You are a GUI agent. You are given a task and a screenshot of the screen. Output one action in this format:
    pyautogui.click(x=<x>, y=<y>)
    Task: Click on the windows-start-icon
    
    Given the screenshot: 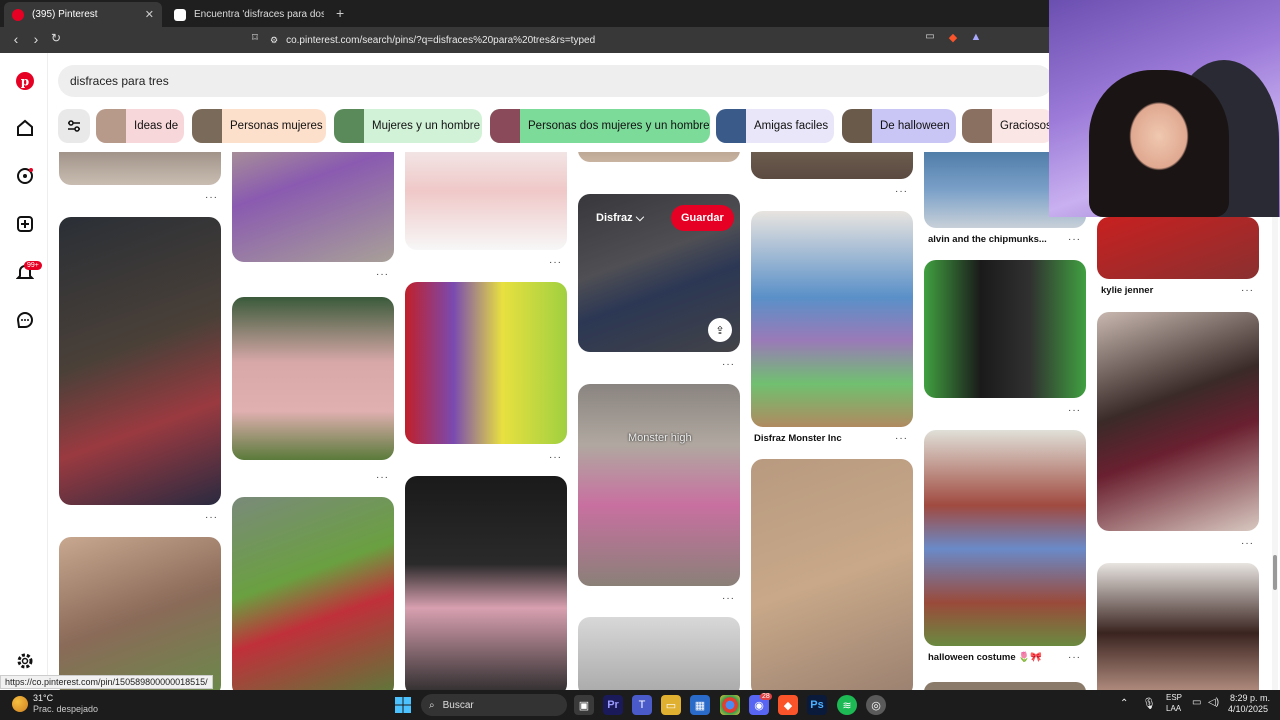 What is the action you would take?
    pyautogui.click(x=403, y=705)
    